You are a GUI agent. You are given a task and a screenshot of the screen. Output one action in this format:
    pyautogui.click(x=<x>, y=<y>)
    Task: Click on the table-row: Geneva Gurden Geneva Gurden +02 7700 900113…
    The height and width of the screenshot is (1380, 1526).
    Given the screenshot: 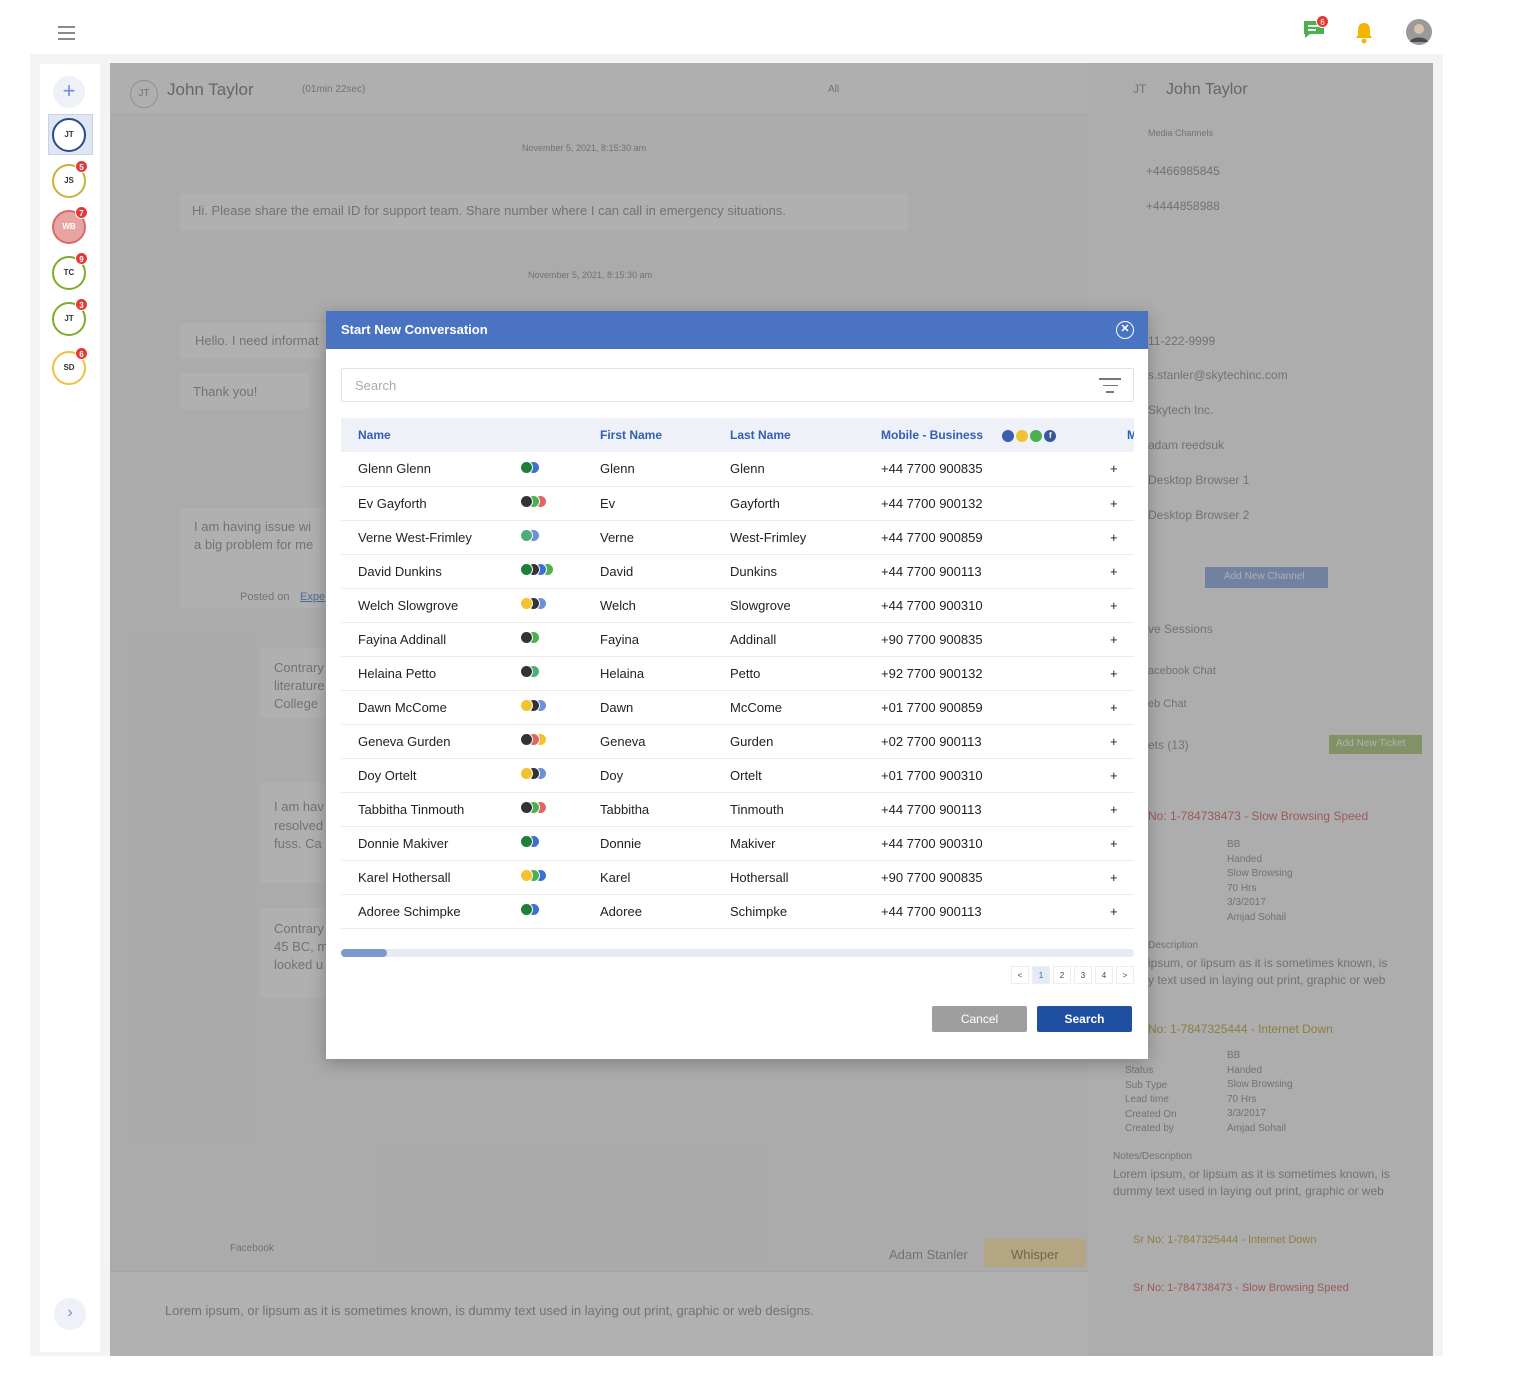 What is the action you would take?
    pyautogui.click(x=737, y=741)
    